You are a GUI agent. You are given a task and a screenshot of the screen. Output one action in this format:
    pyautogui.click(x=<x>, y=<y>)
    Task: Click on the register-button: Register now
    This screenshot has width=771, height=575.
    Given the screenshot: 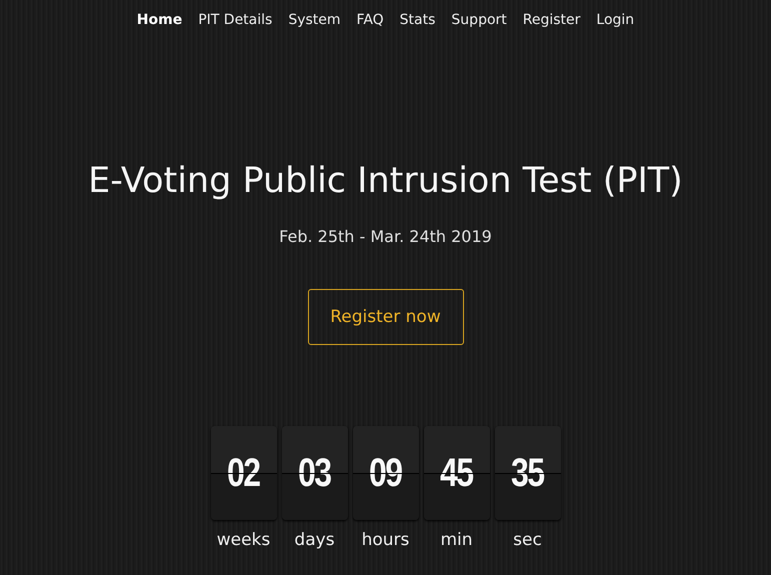 What is the action you would take?
    pyautogui.click(x=386, y=317)
    